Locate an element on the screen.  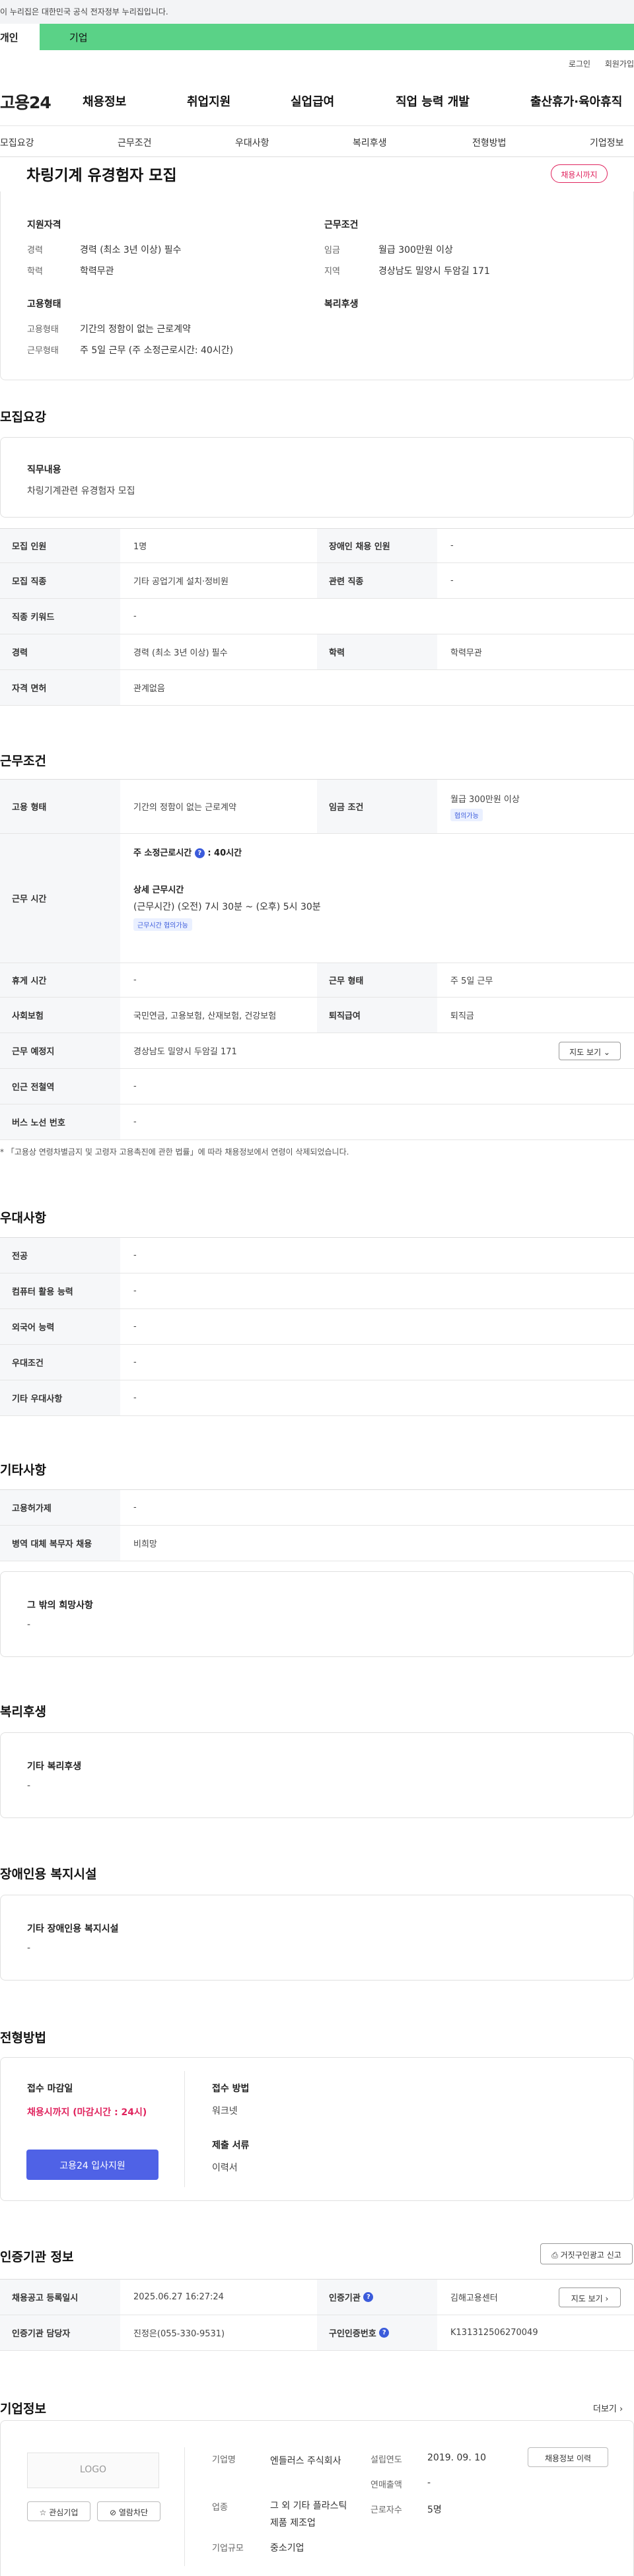
wish-heading: 그 밖의 희망사항 is located at coordinates (60, 1606).